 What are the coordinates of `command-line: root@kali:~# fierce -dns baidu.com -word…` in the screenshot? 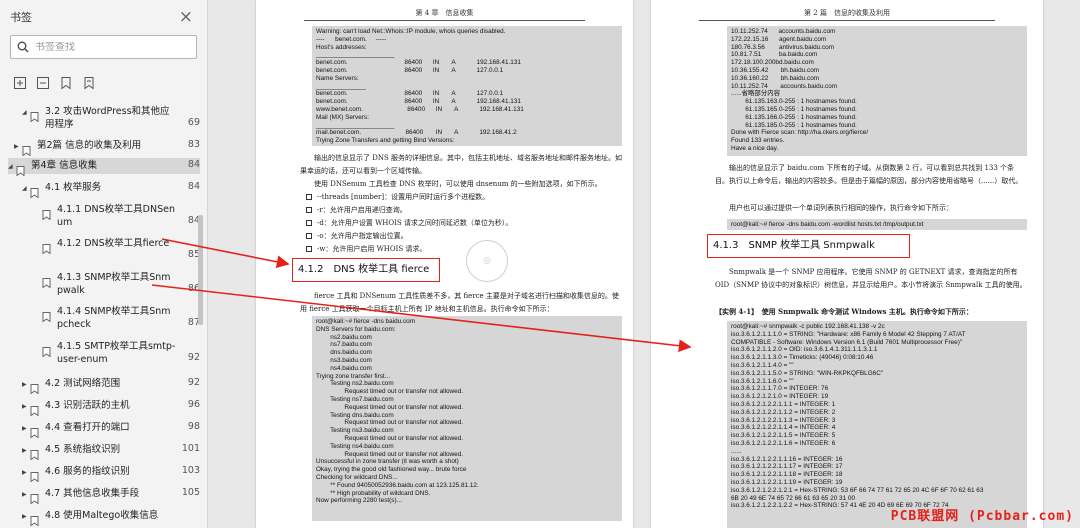 It's located at (877, 224).